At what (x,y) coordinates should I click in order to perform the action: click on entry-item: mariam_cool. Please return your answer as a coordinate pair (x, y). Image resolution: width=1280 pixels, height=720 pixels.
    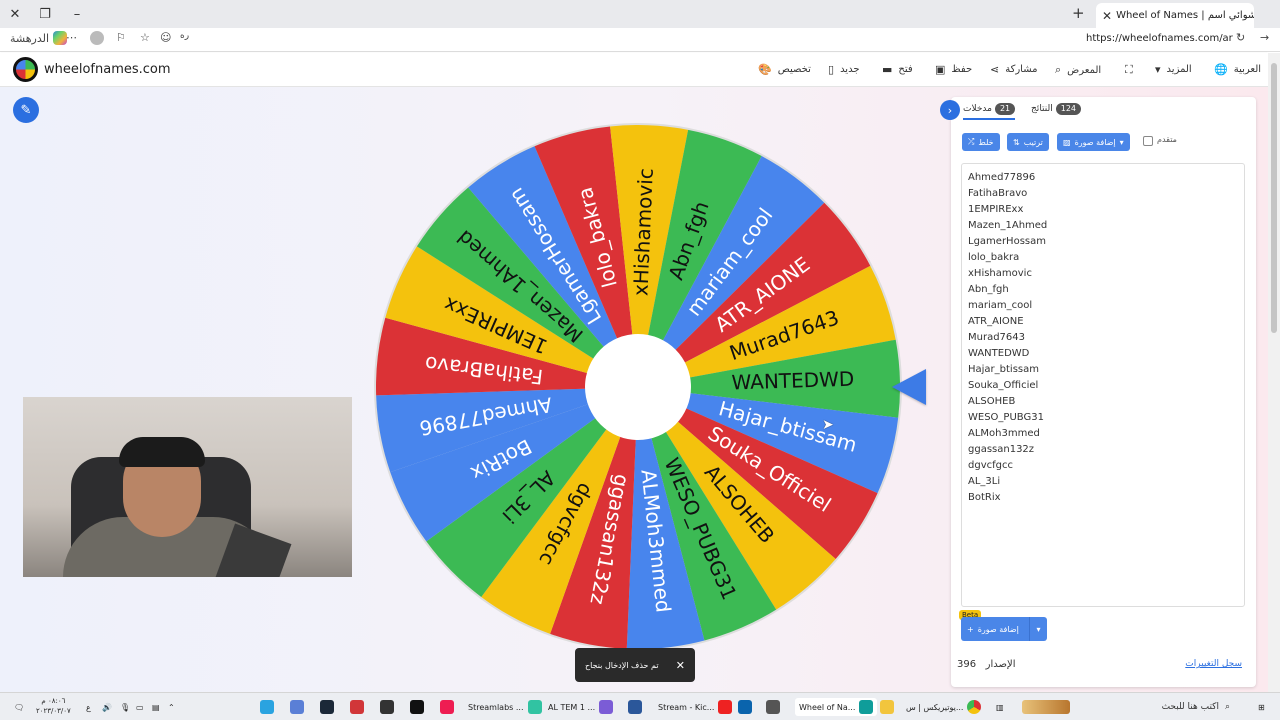
    Looking at the image, I should click on (1103, 306).